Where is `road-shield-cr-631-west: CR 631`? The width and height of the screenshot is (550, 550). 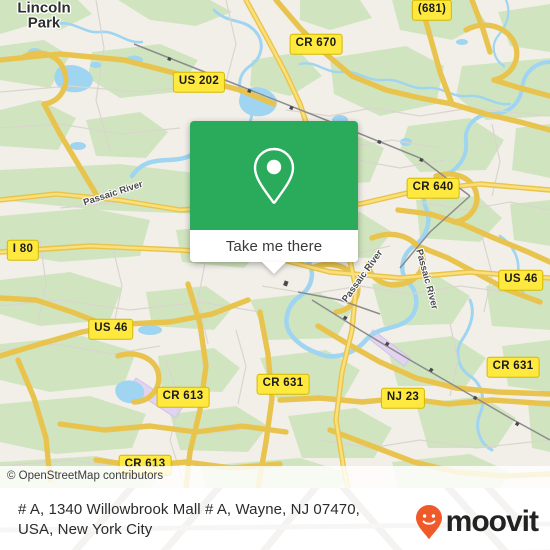
road-shield-cr-631-west: CR 631 is located at coordinates (283, 384).